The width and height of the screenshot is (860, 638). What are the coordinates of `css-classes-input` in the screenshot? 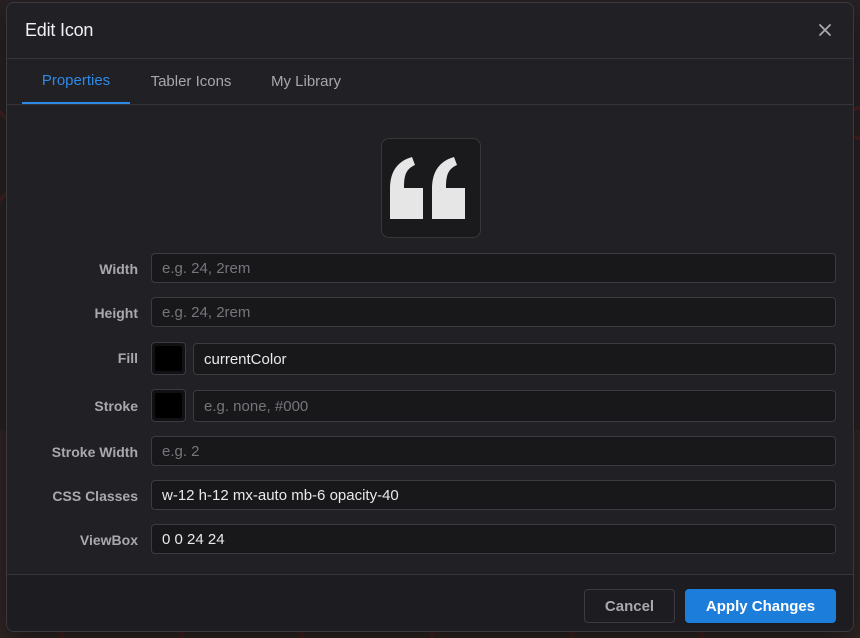 It's located at (493, 495).